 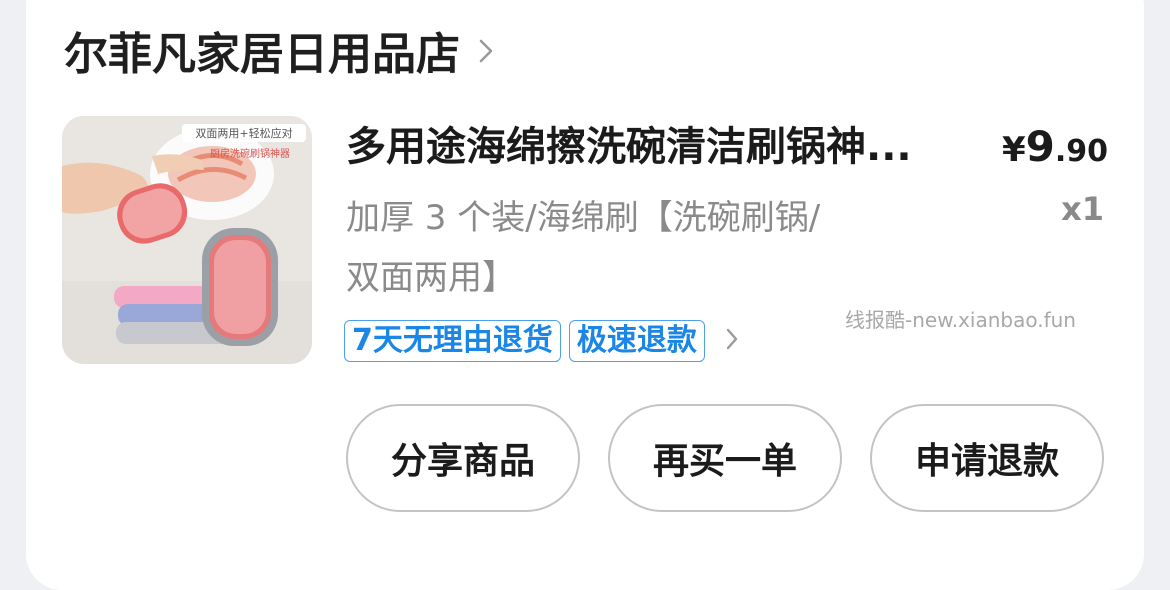 I want to click on product-price: ¥9.90, so click(x=1055, y=151).